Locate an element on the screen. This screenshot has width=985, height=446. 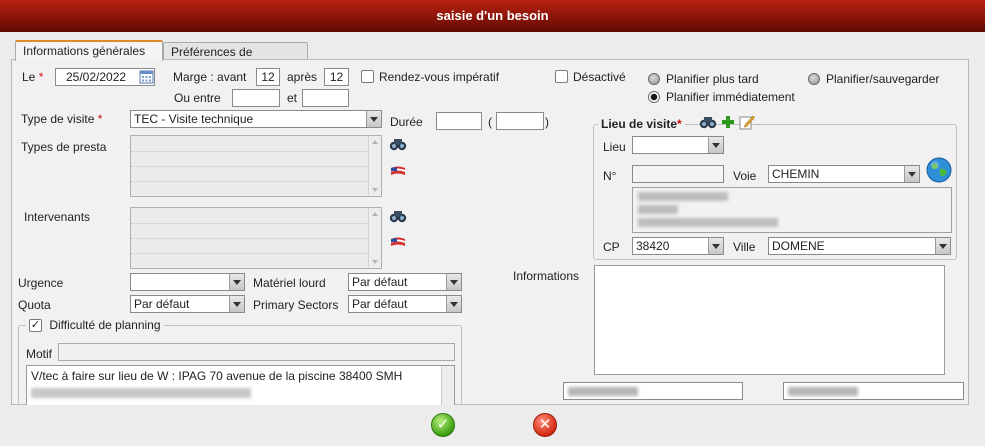
types-presta-scrollbar is located at coordinates (374, 166).